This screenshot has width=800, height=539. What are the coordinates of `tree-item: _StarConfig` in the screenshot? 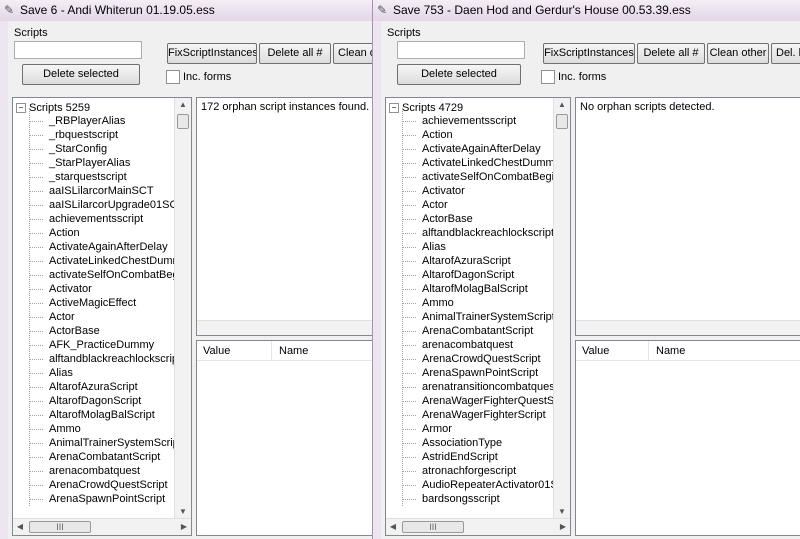 It's located at (110, 149).